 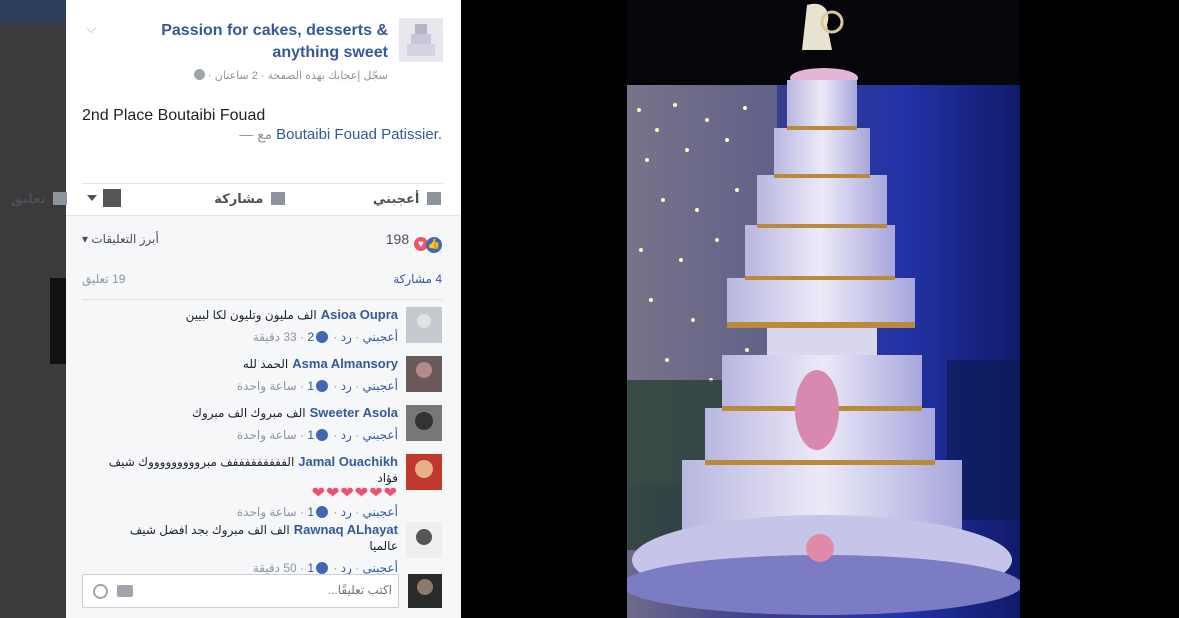 What do you see at coordinates (275, 568) in the screenshot?
I see `comment-time: 50 دقيقة` at bounding box center [275, 568].